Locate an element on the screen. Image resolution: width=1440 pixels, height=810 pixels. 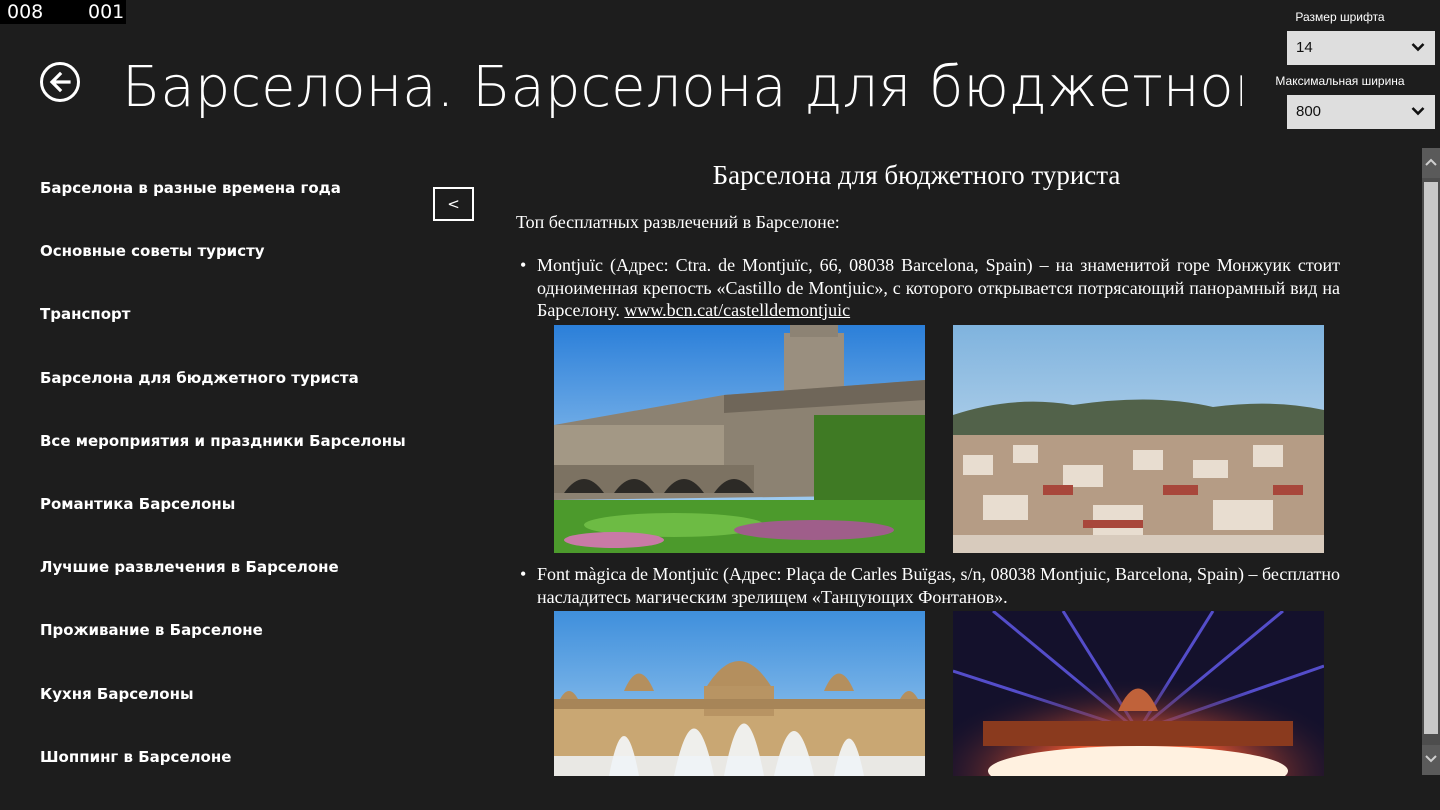
max-width-value: 800 is located at coordinates (1309, 111).